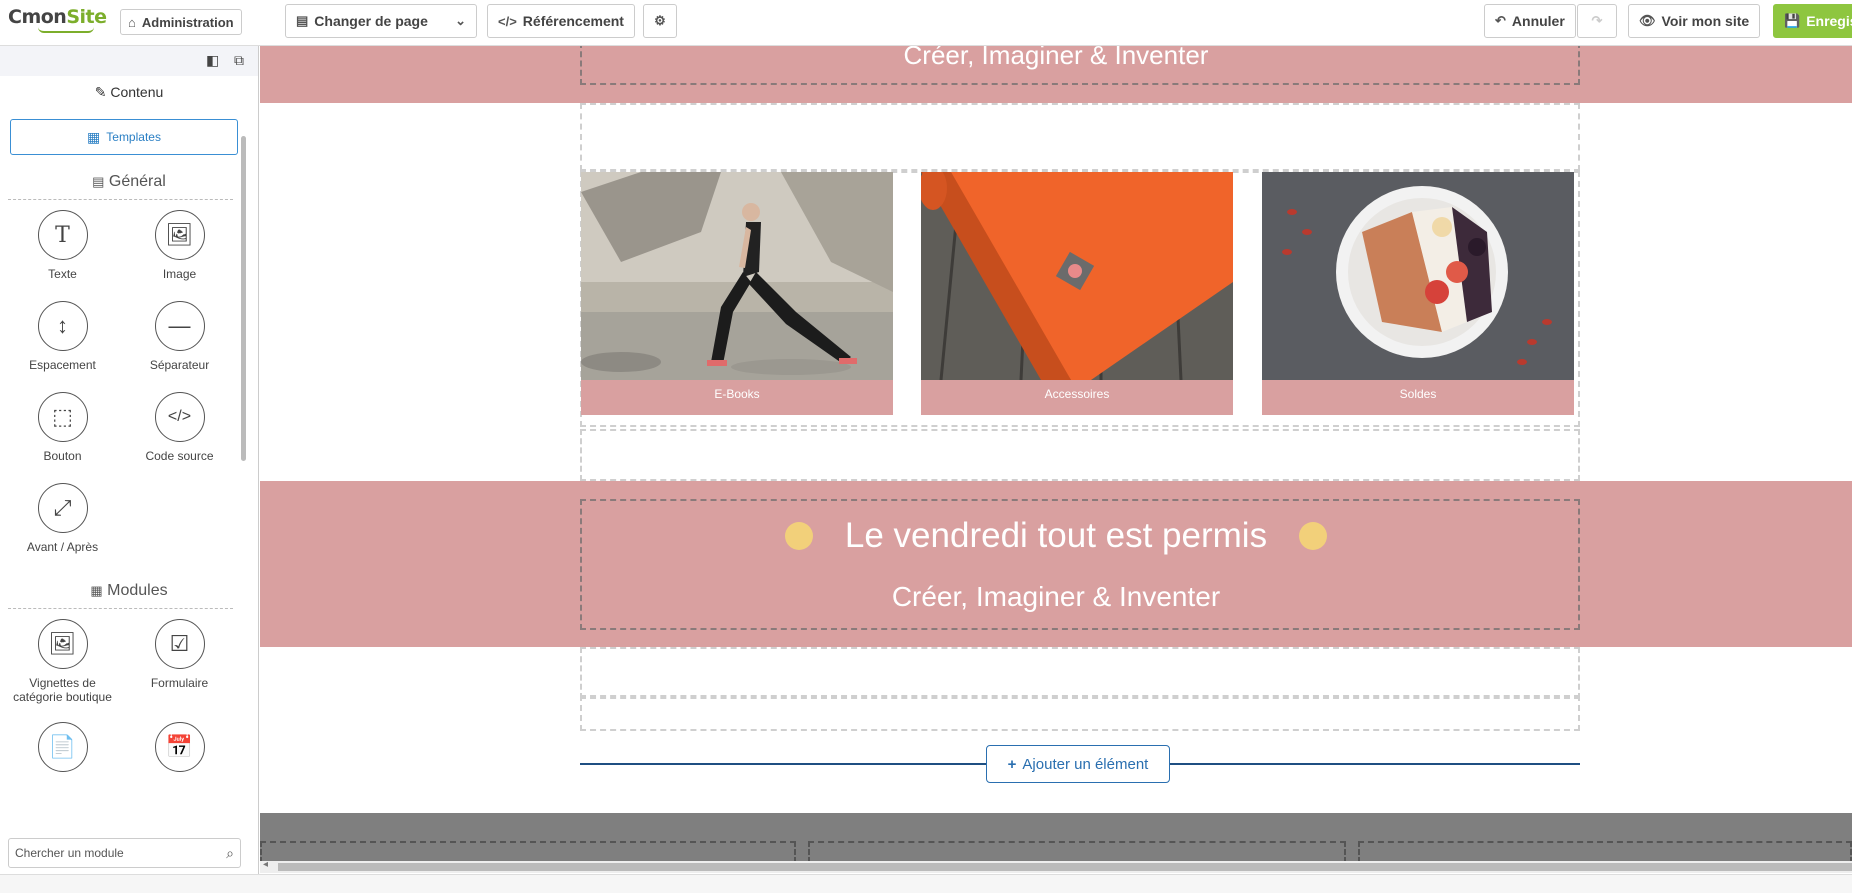  I want to click on administration-button: ⌂ Administration, so click(181, 22).